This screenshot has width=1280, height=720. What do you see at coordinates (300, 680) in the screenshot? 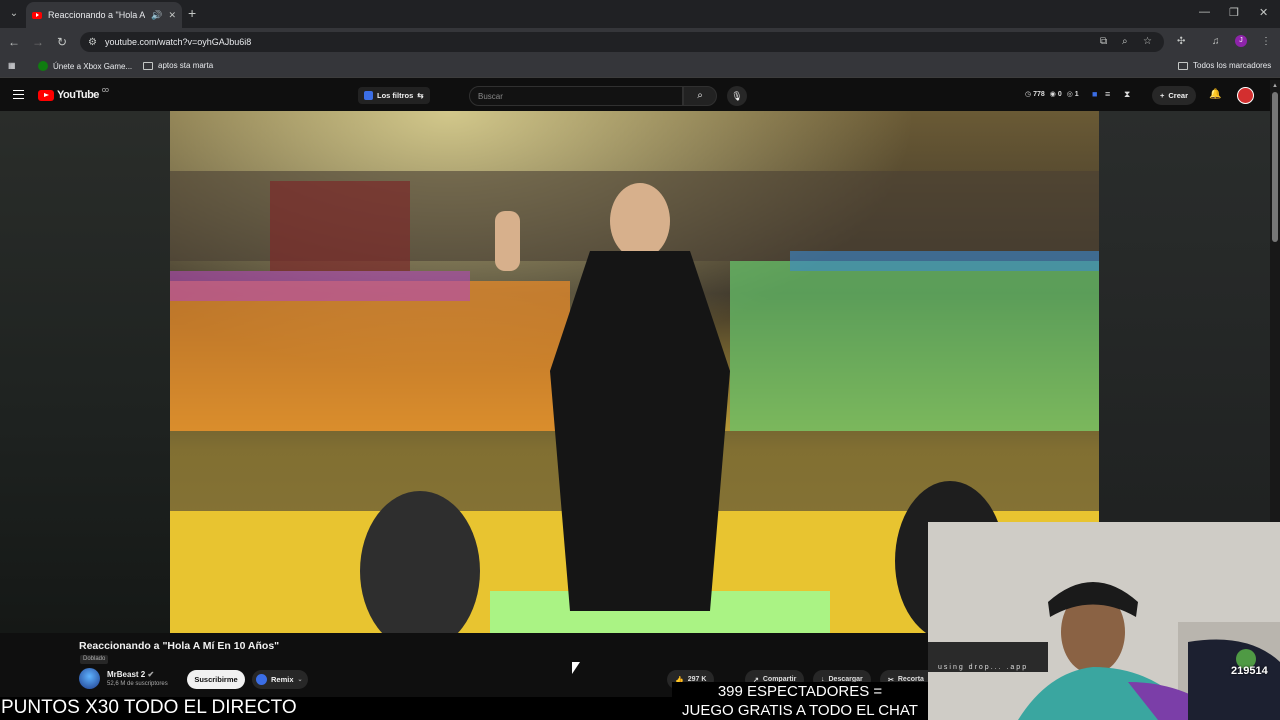
I see `chevron-down-icon: ⌄` at bounding box center [300, 680].